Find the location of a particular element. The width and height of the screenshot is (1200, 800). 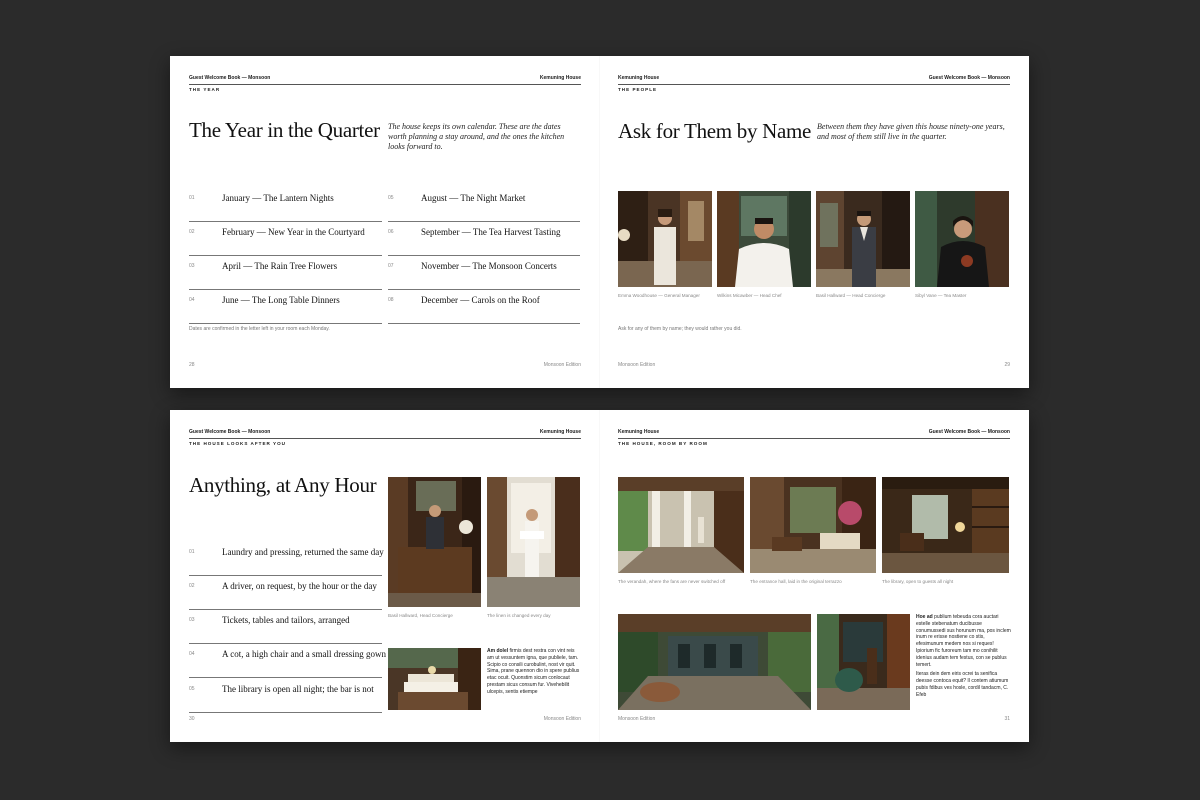

caption-concierge: Basil Hallward, Head Concierge is located at coordinates (420, 615).